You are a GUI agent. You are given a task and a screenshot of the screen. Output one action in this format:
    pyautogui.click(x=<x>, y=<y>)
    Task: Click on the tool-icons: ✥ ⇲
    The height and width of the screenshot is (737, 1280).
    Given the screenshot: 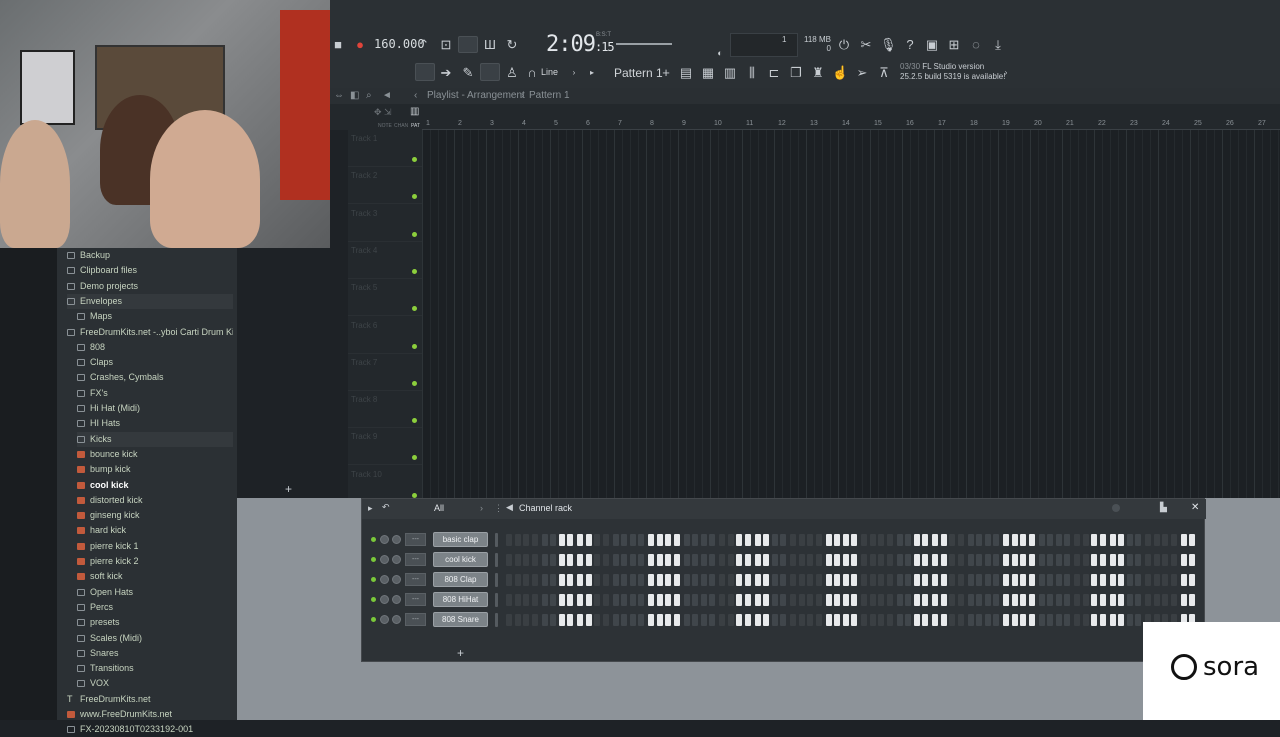 What is the action you would take?
    pyautogui.click(x=383, y=112)
    